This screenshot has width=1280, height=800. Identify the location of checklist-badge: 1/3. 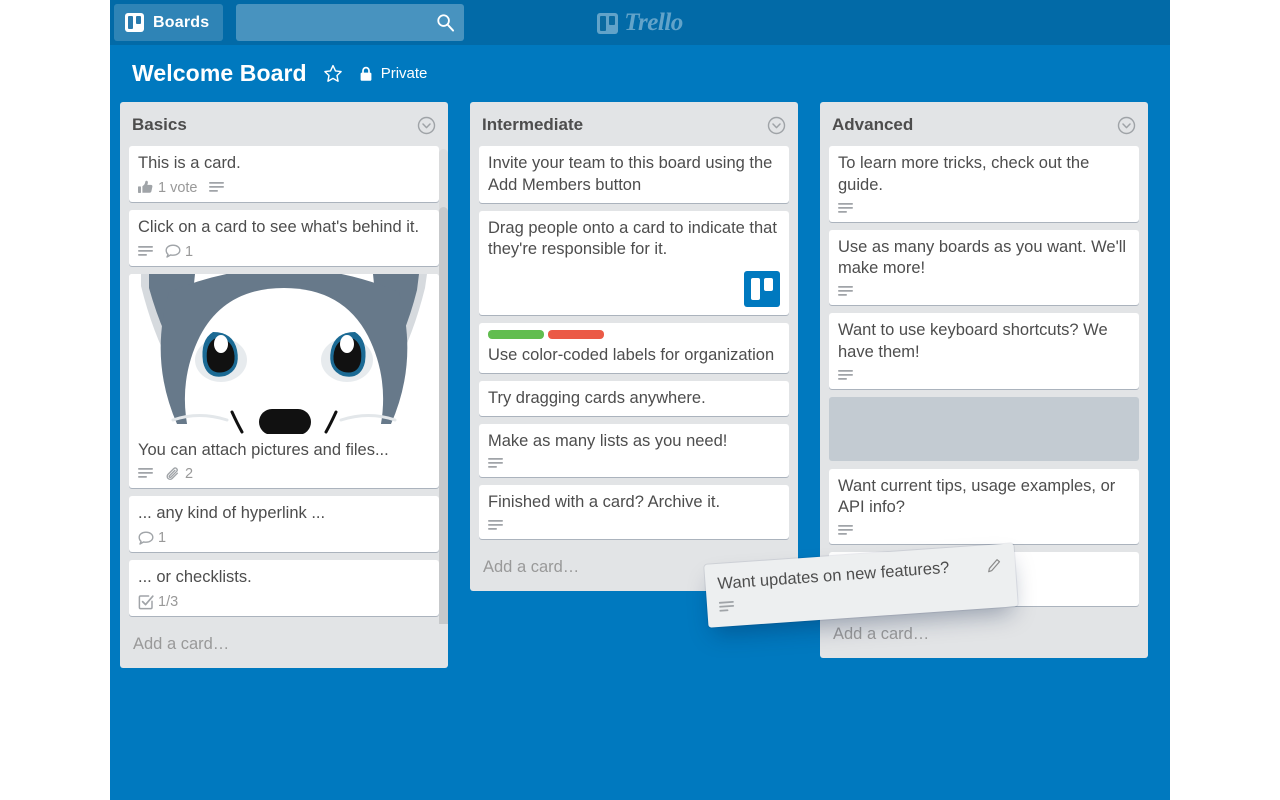
(158, 602).